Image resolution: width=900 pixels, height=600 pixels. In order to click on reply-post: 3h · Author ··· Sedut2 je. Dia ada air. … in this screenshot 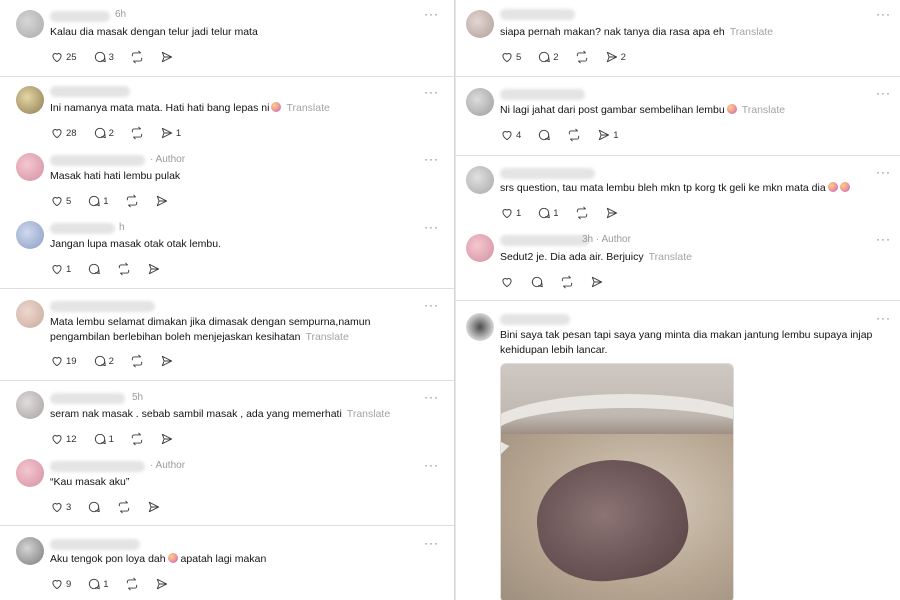, I will do `click(678, 263)`.